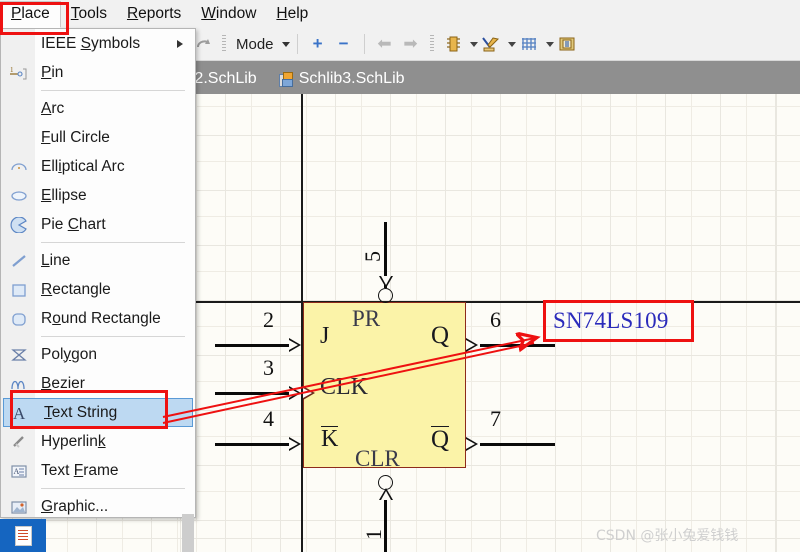 This screenshot has height=552, width=800. What do you see at coordinates (344, 44) in the screenshot?
I see `remove-part-icon: −` at bounding box center [344, 44].